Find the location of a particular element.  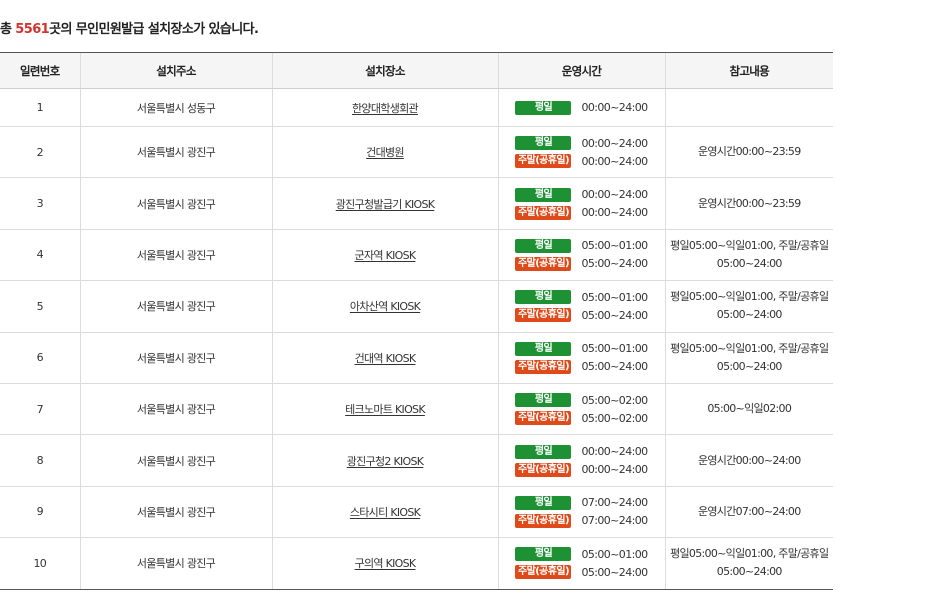

summary-prefix: 총 is located at coordinates (8, 29).